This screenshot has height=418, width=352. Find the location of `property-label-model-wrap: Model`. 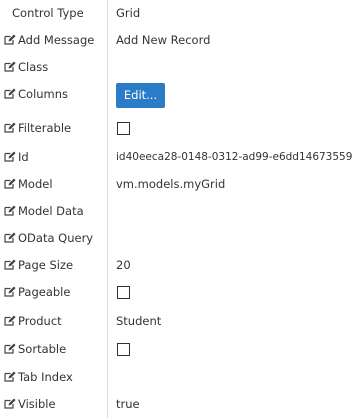

property-label-model-wrap: Model is located at coordinates (28, 184).